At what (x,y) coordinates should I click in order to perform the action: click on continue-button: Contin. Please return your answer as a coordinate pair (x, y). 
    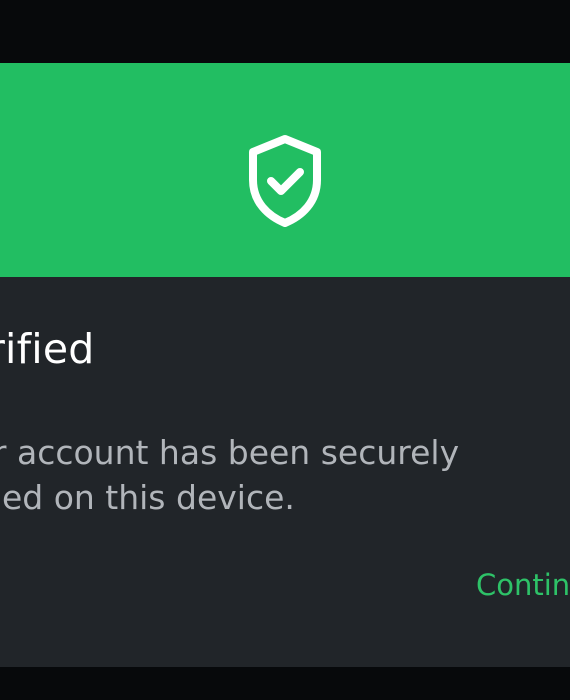
    Looking at the image, I should click on (519, 585).